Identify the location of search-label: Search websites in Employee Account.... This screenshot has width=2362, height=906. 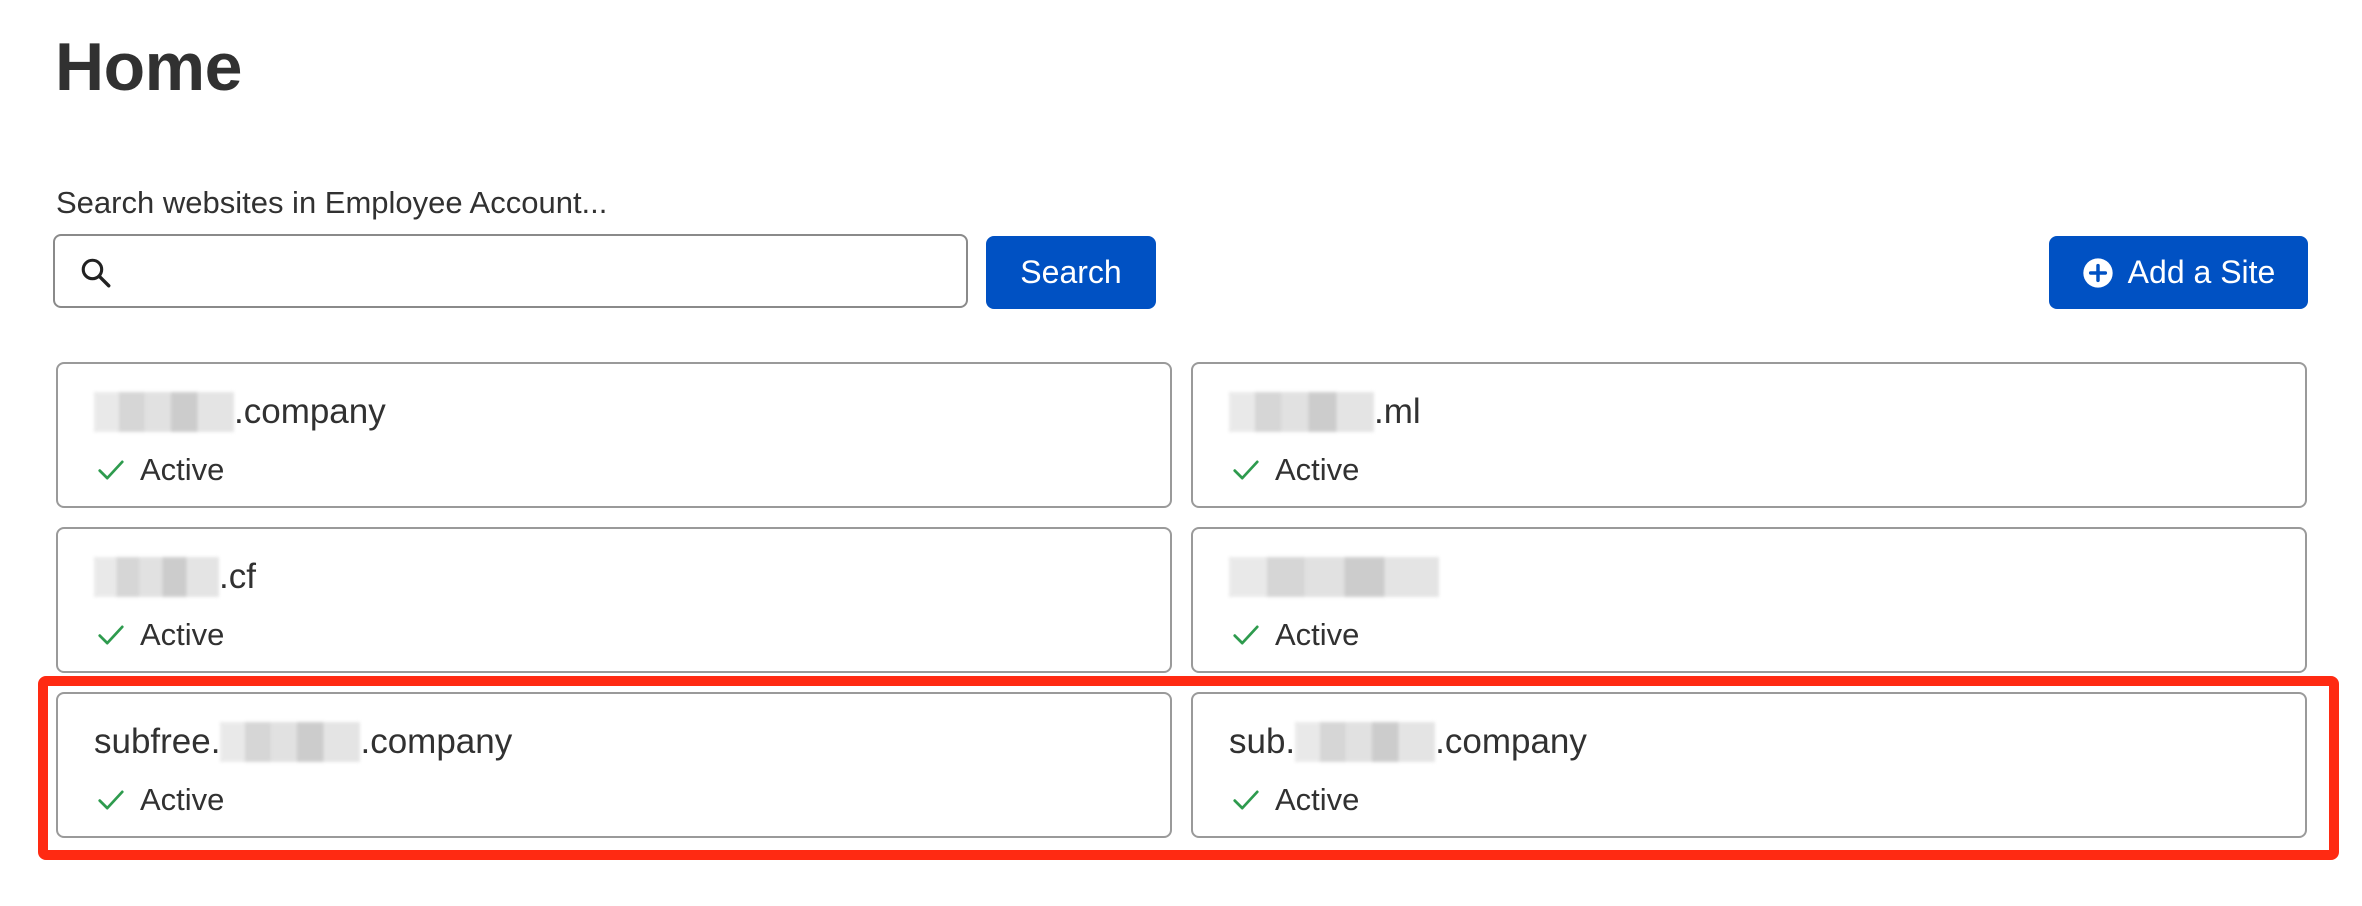
(332, 202).